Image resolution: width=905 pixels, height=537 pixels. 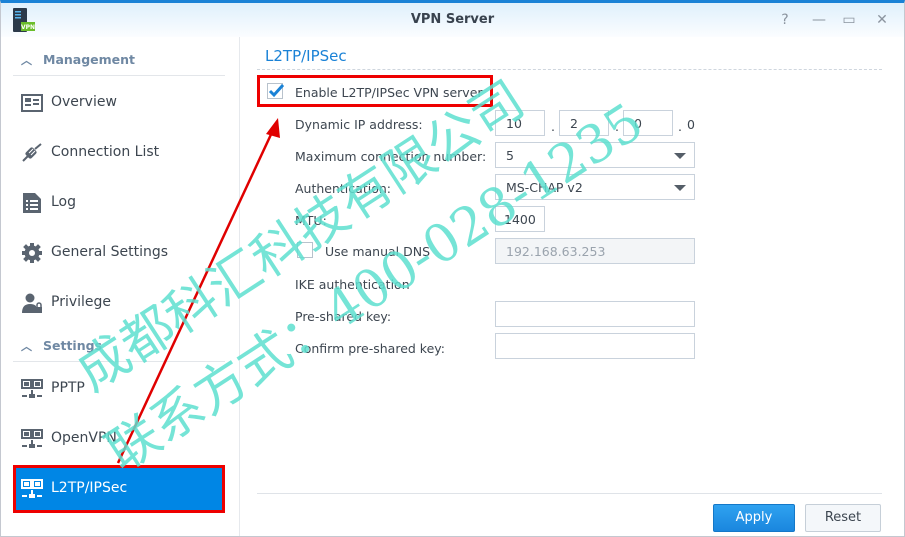 What do you see at coordinates (569, 493) in the screenshot?
I see `footer-divider` at bounding box center [569, 493].